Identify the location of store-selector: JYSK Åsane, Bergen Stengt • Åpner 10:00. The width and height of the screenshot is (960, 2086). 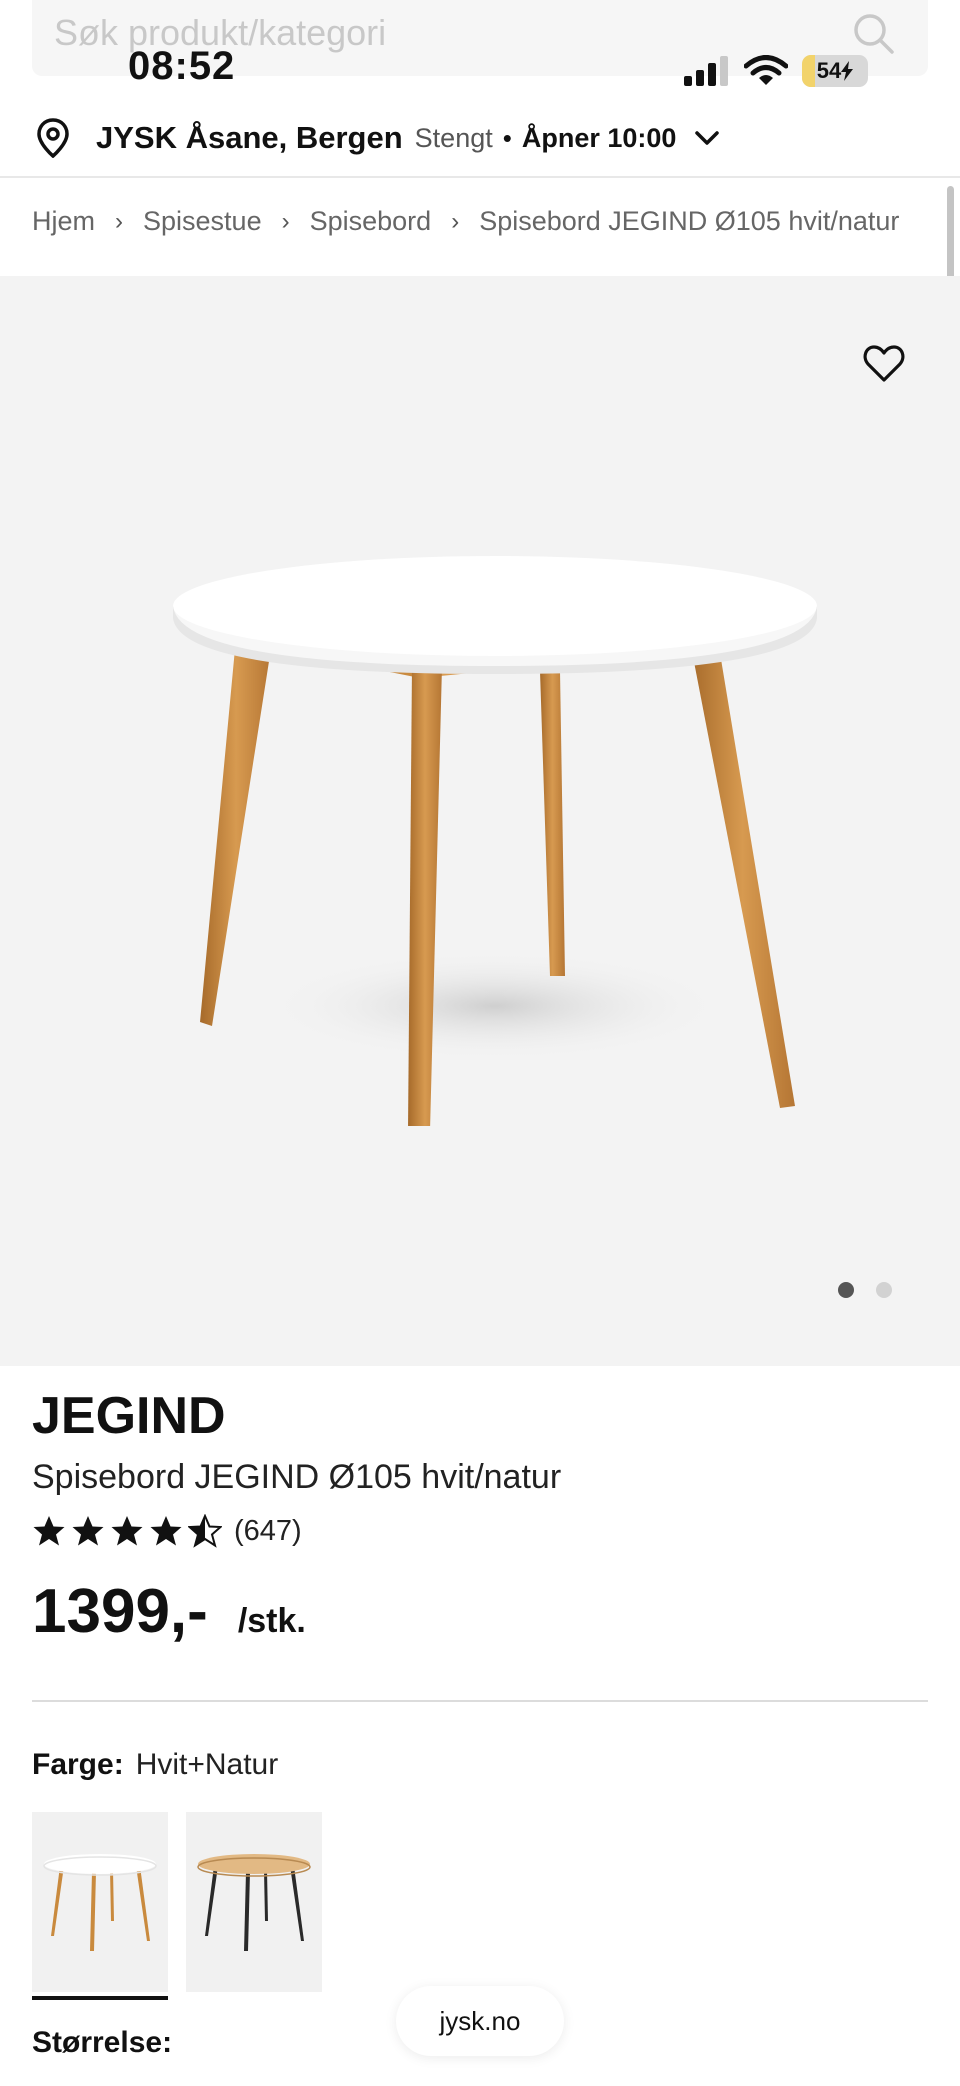
(480, 139).